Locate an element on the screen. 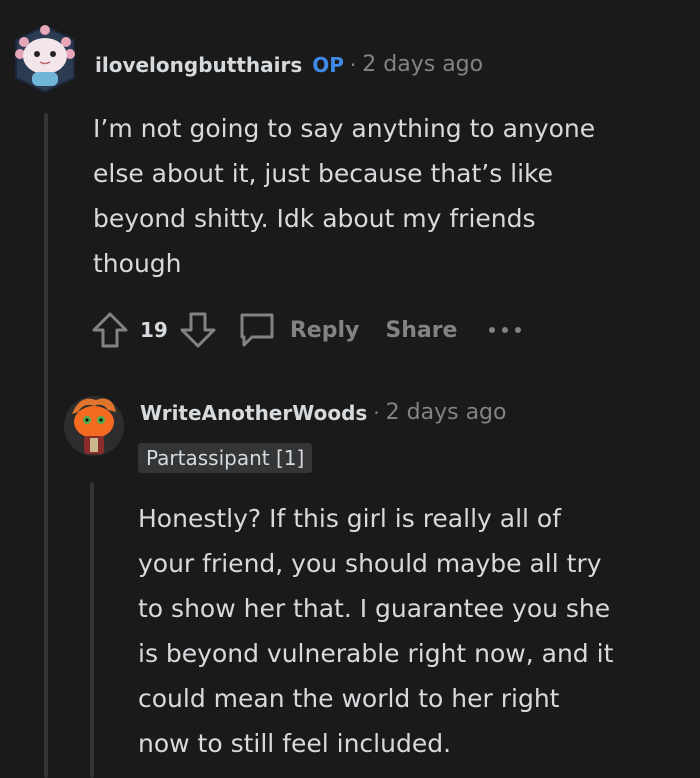 The width and height of the screenshot is (700, 778). user-flair: Partassipant [1] is located at coordinates (225, 458).